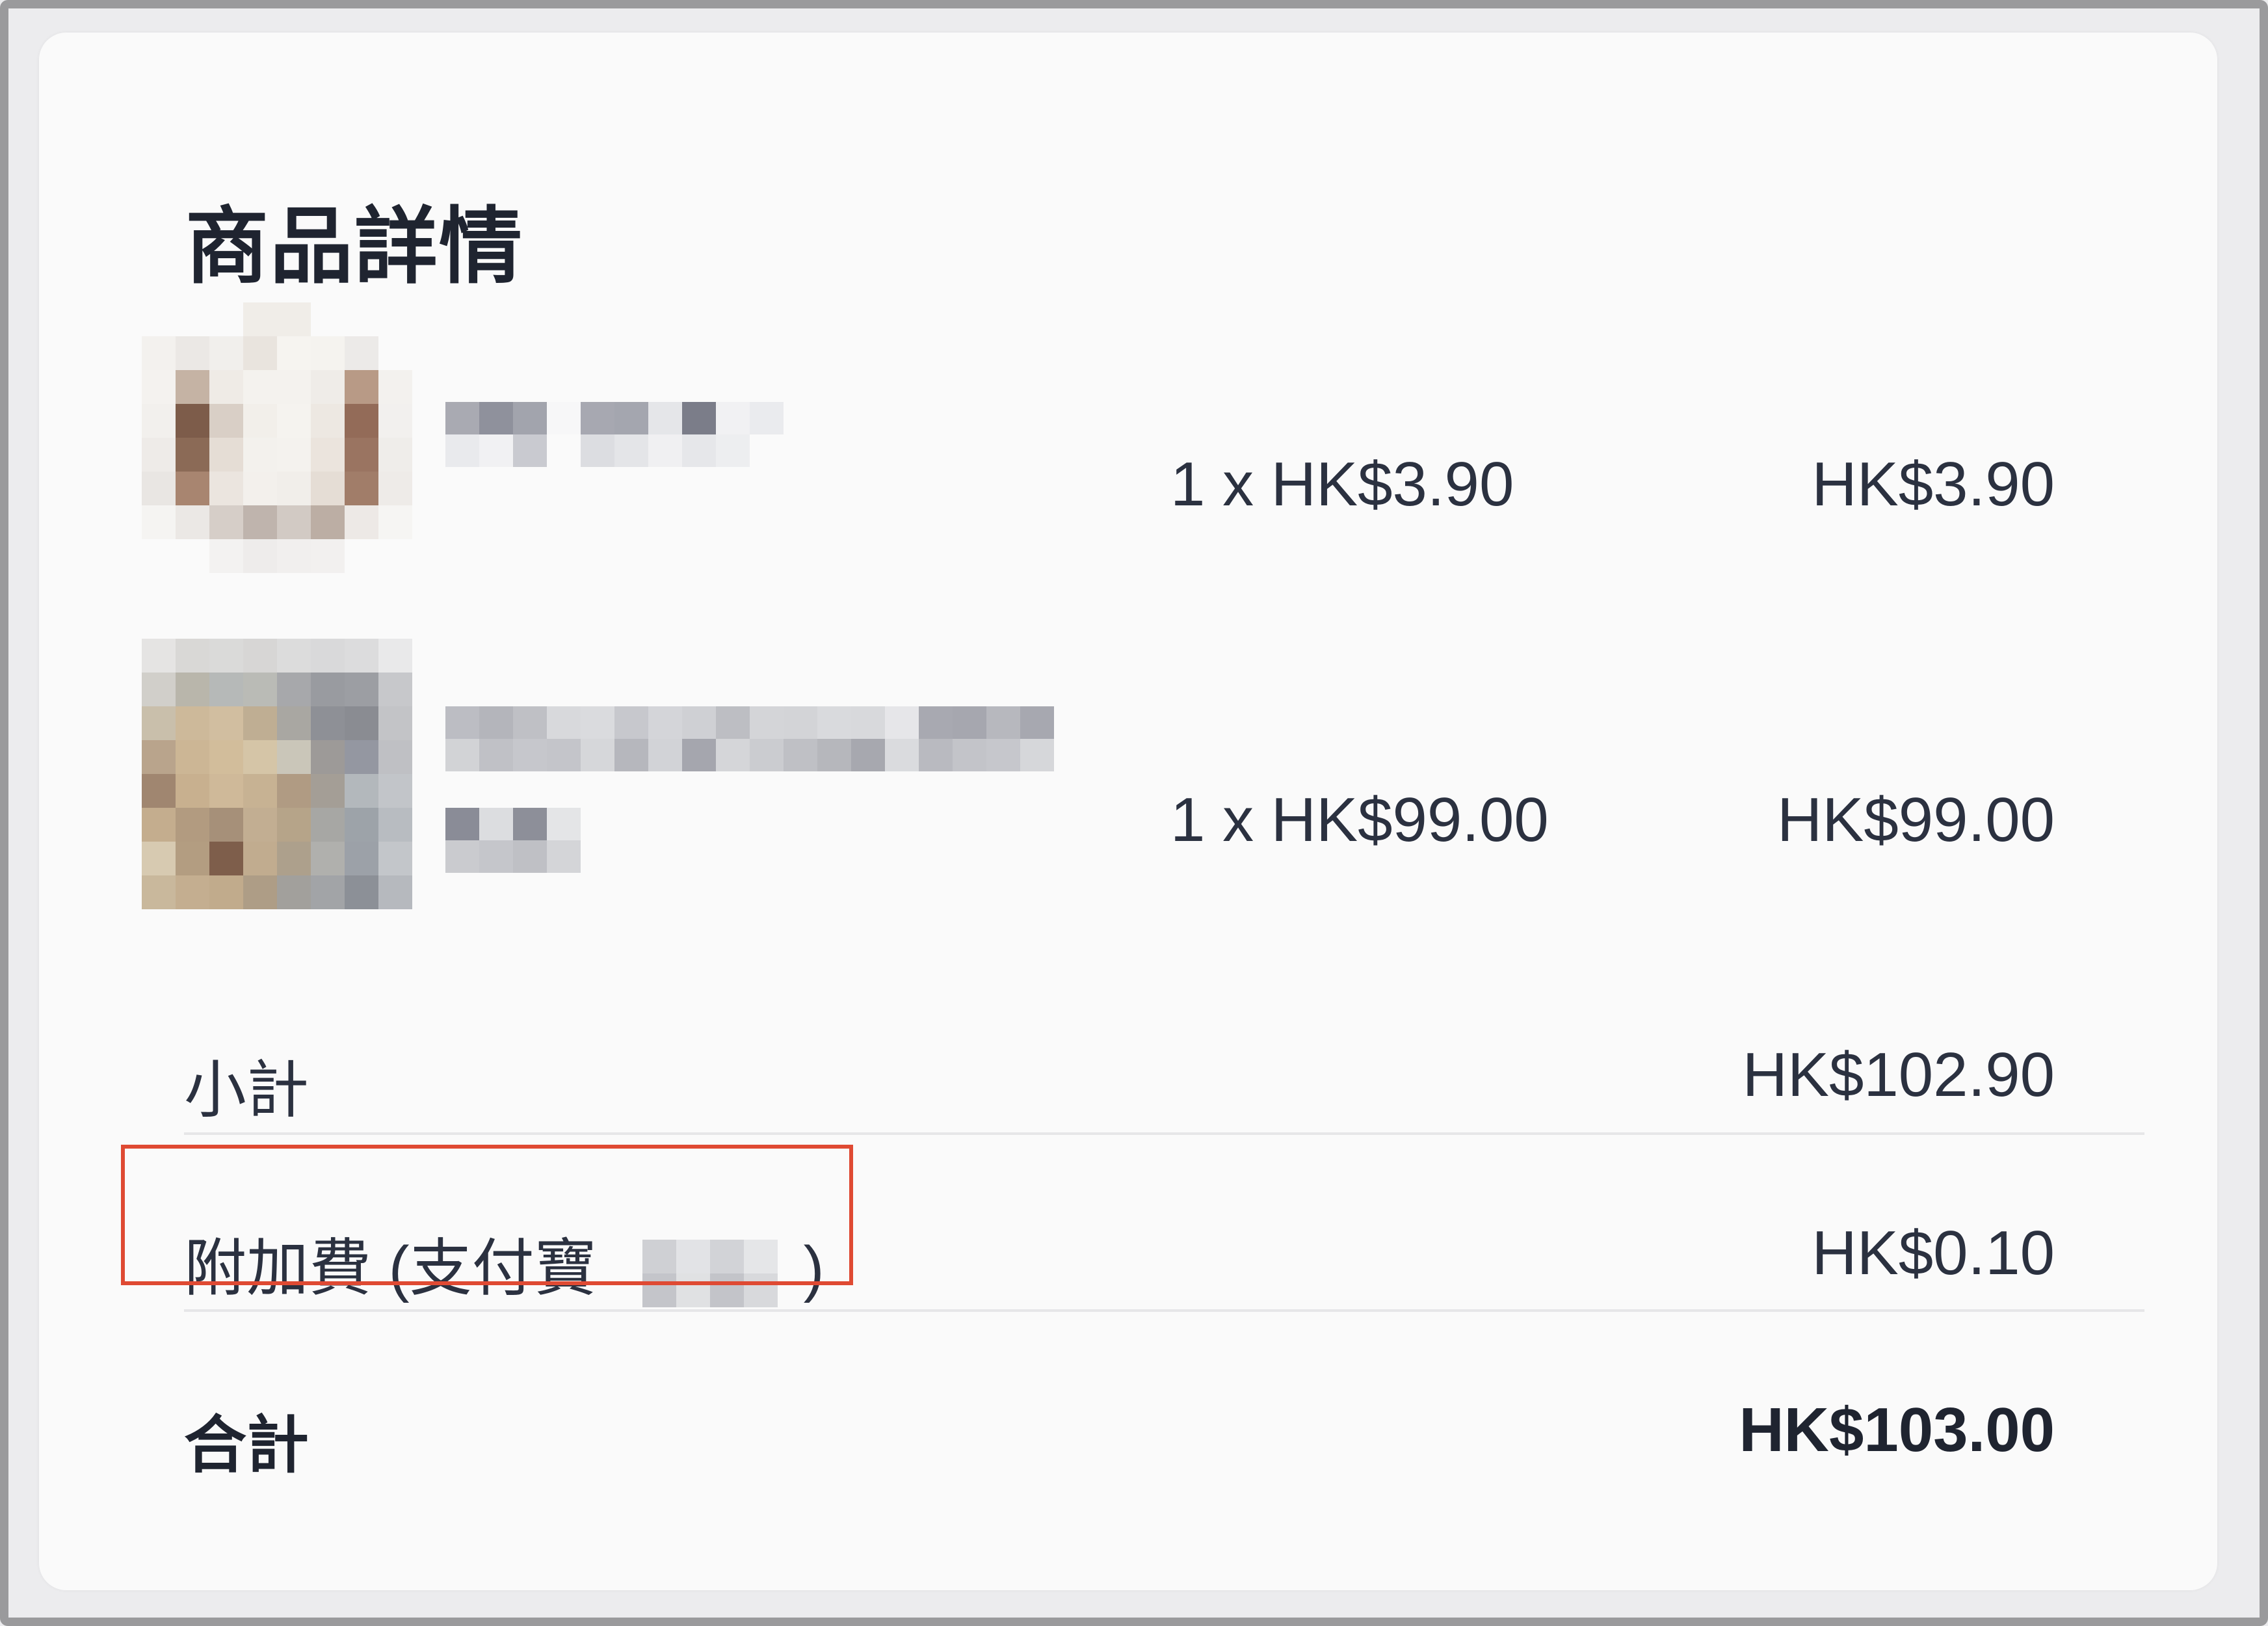  What do you see at coordinates (1359, 820) in the screenshot?
I see `item-2-quantity-price: 1 x HK$99.00` at bounding box center [1359, 820].